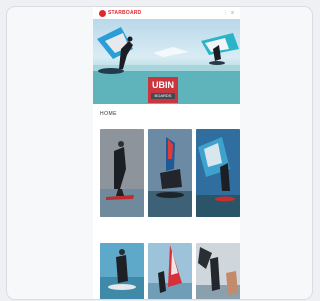 The width and height of the screenshot is (320, 301). What do you see at coordinates (217, 63) in the screenshot?
I see `right-board` at bounding box center [217, 63].